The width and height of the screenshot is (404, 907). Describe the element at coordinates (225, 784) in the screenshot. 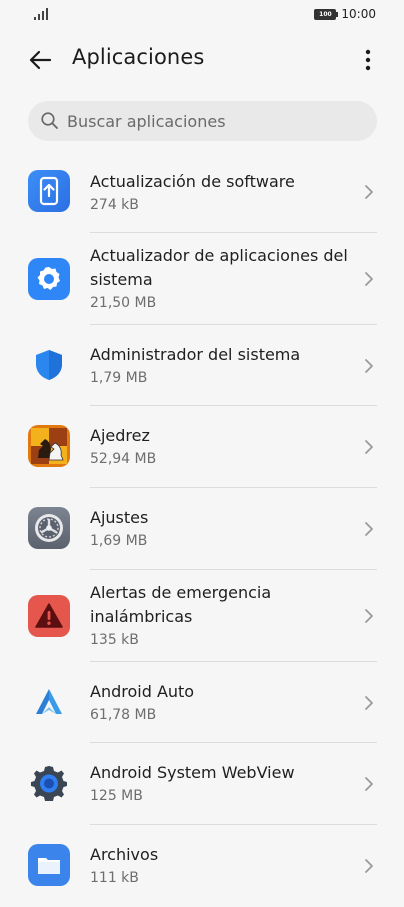

I see `app-text: Android System WebView 125 MB` at that location.